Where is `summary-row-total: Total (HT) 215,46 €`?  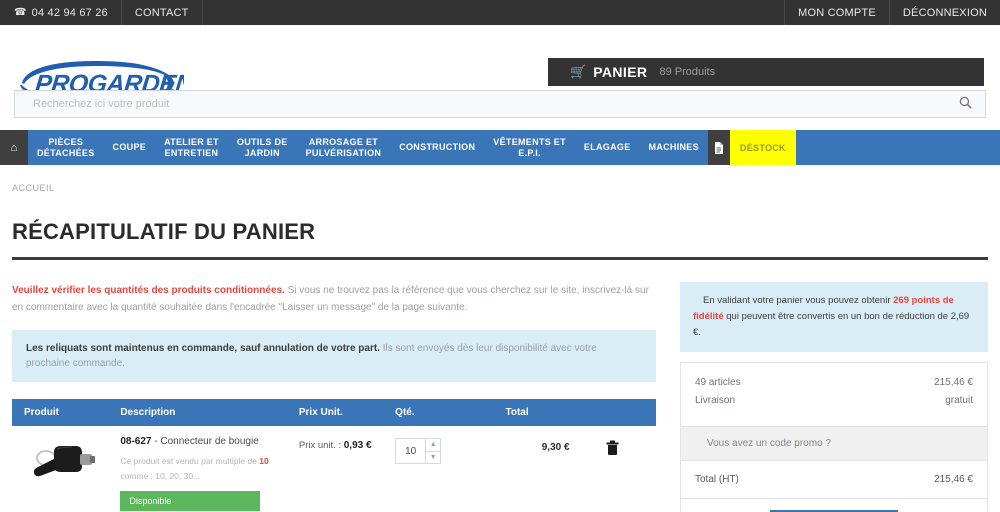 summary-row-total: Total (HT) 215,46 € is located at coordinates (834, 480).